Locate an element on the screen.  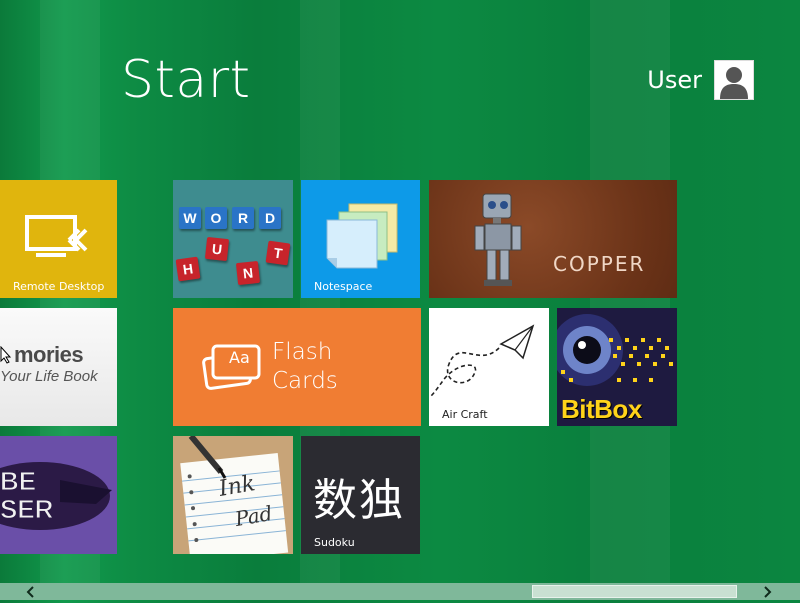
tile-notespace: Notespace is located at coordinates (360, 239).